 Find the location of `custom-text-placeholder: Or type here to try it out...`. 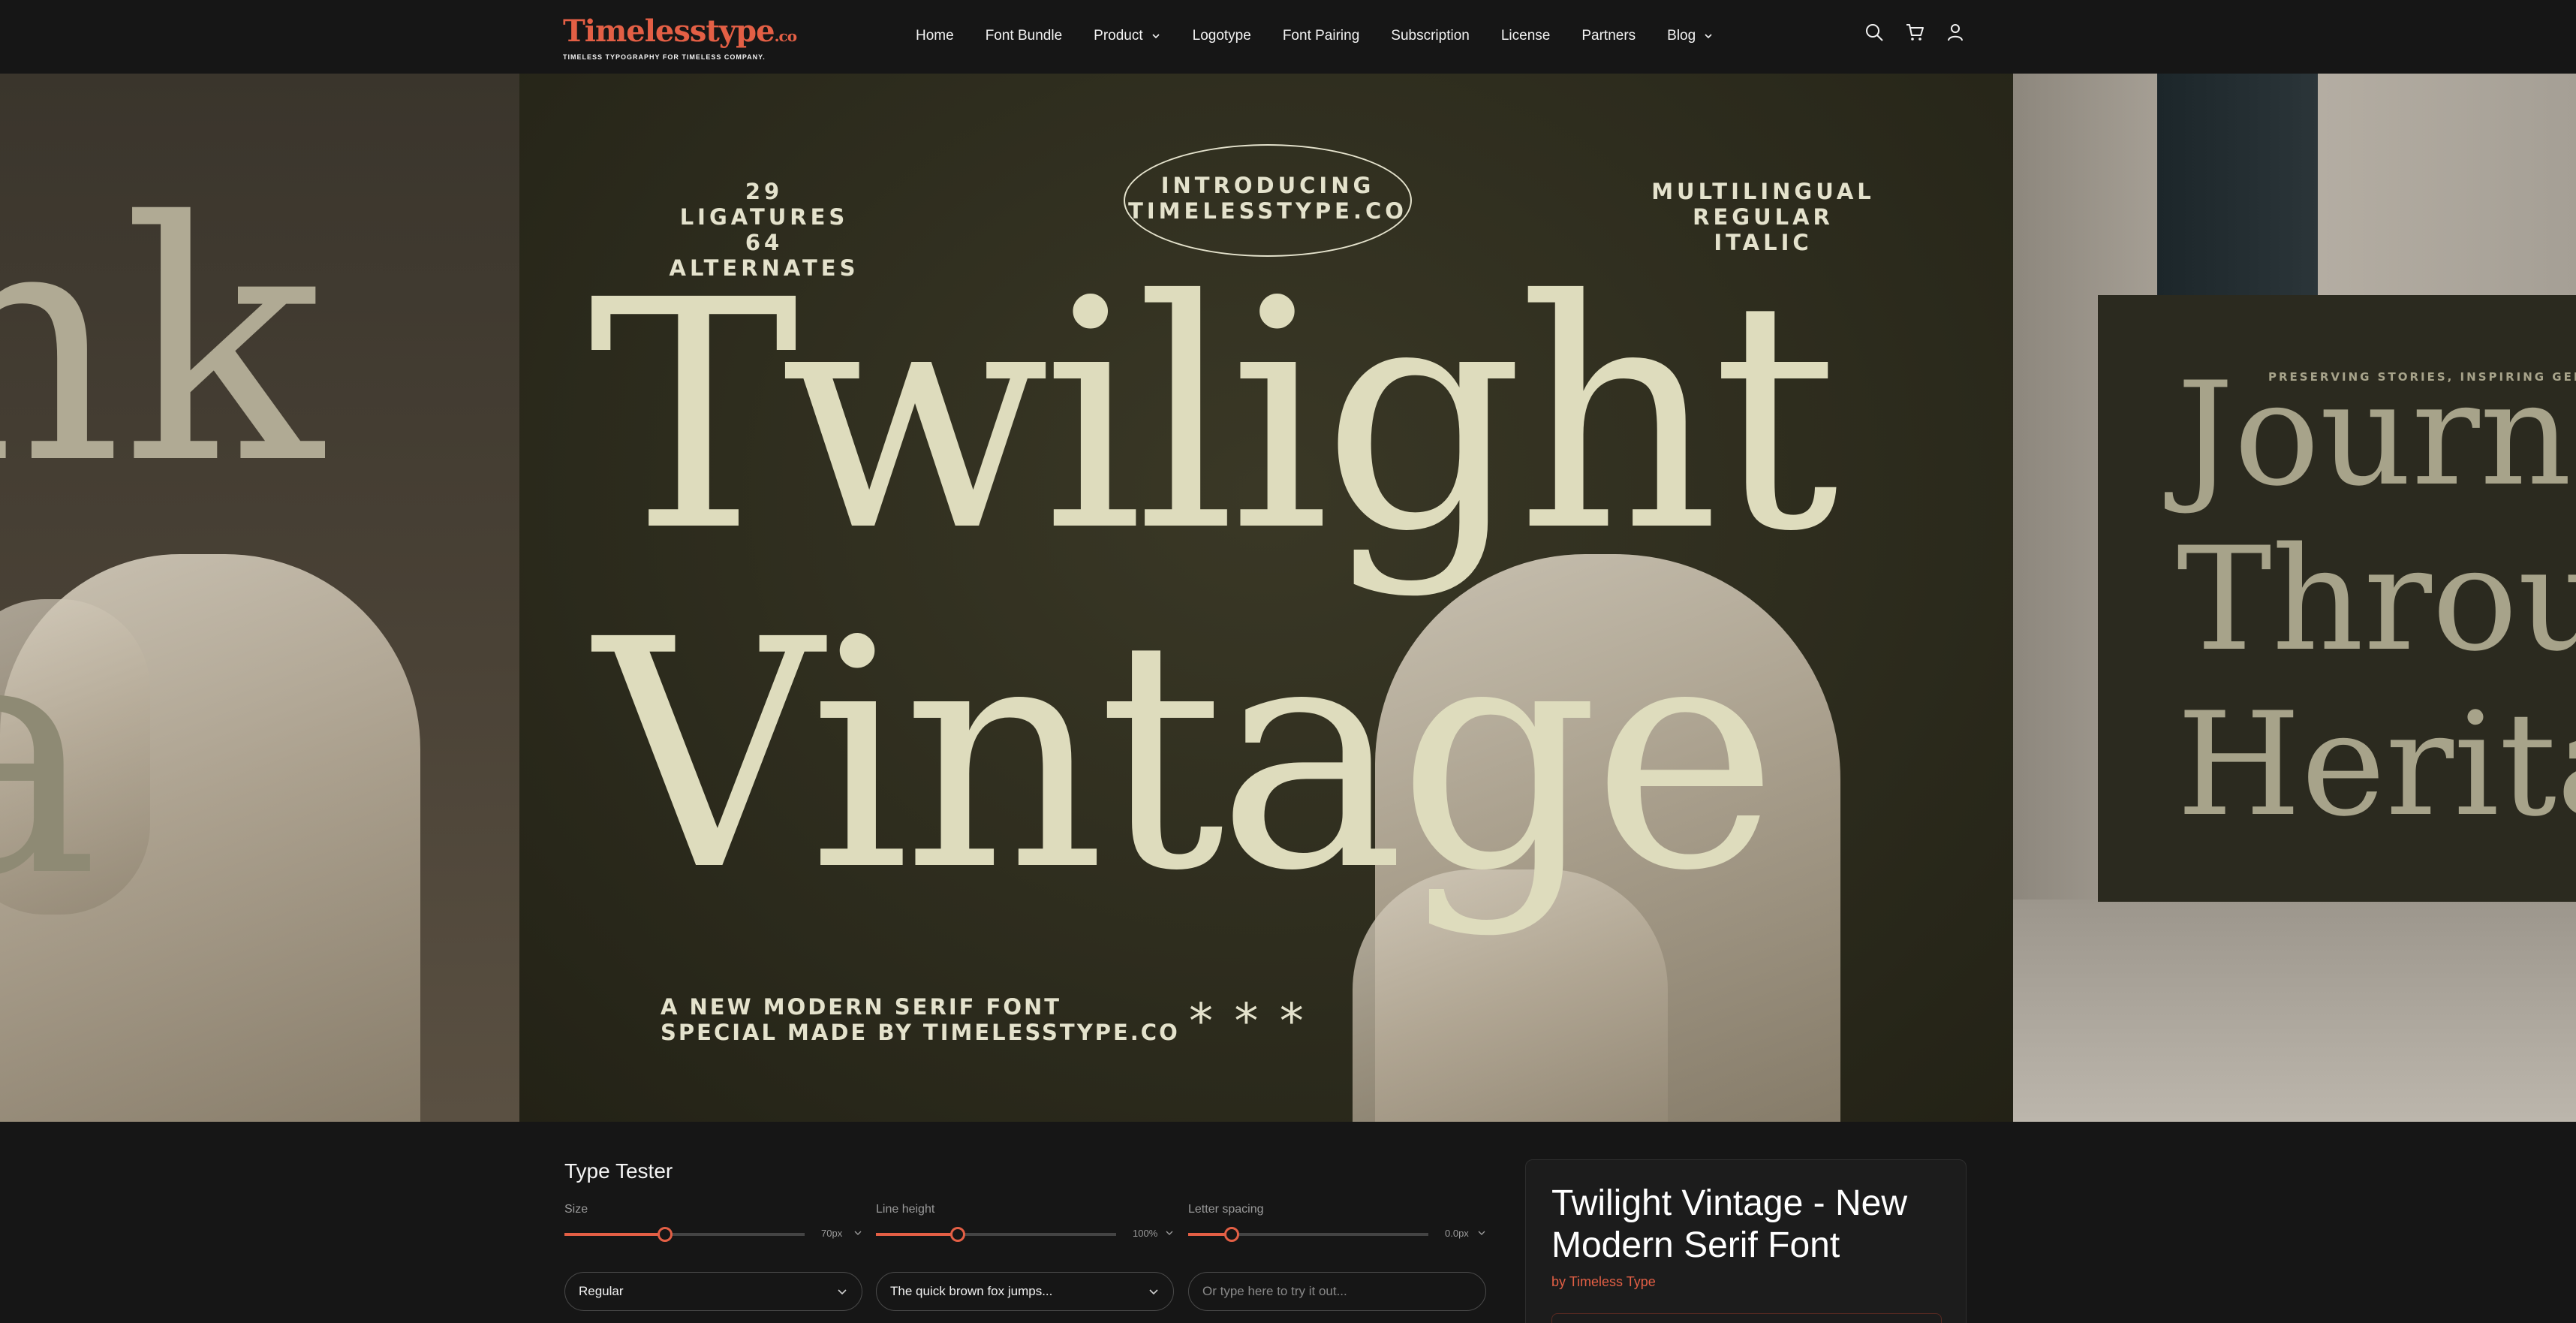

custom-text-placeholder: Or type here to try it out... is located at coordinates (1274, 1291).